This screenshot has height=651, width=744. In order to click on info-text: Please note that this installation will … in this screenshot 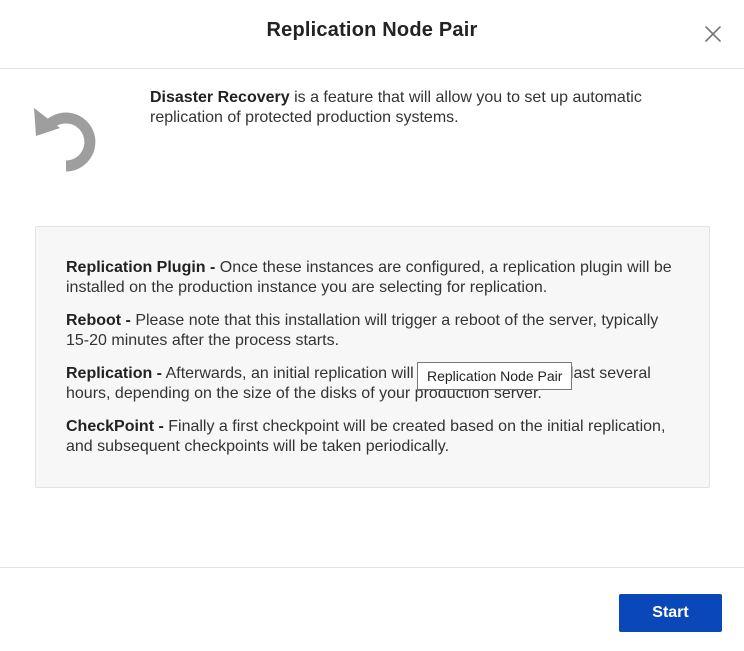, I will do `click(362, 330)`.